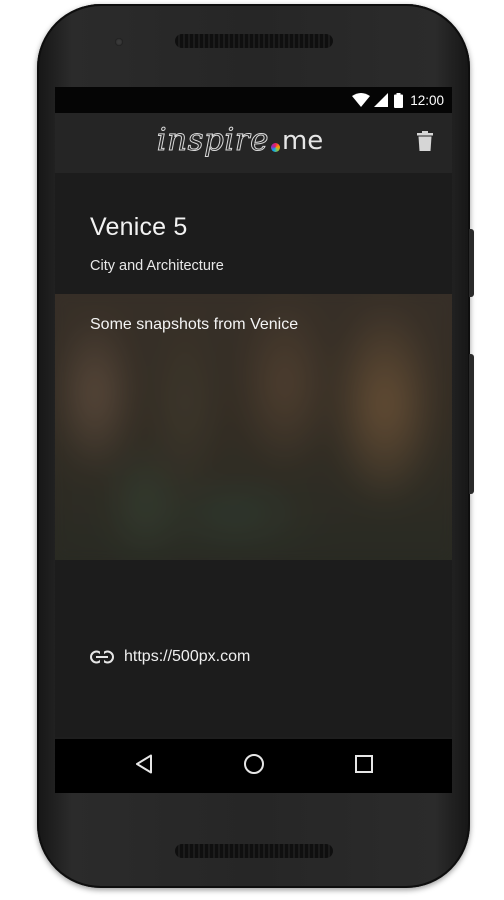 This screenshot has width=504, height=900. What do you see at coordinates (194, 324) in the screenshot?
I see `image-caption: Some snapshots from Venice` at bounding box center [194, 324].